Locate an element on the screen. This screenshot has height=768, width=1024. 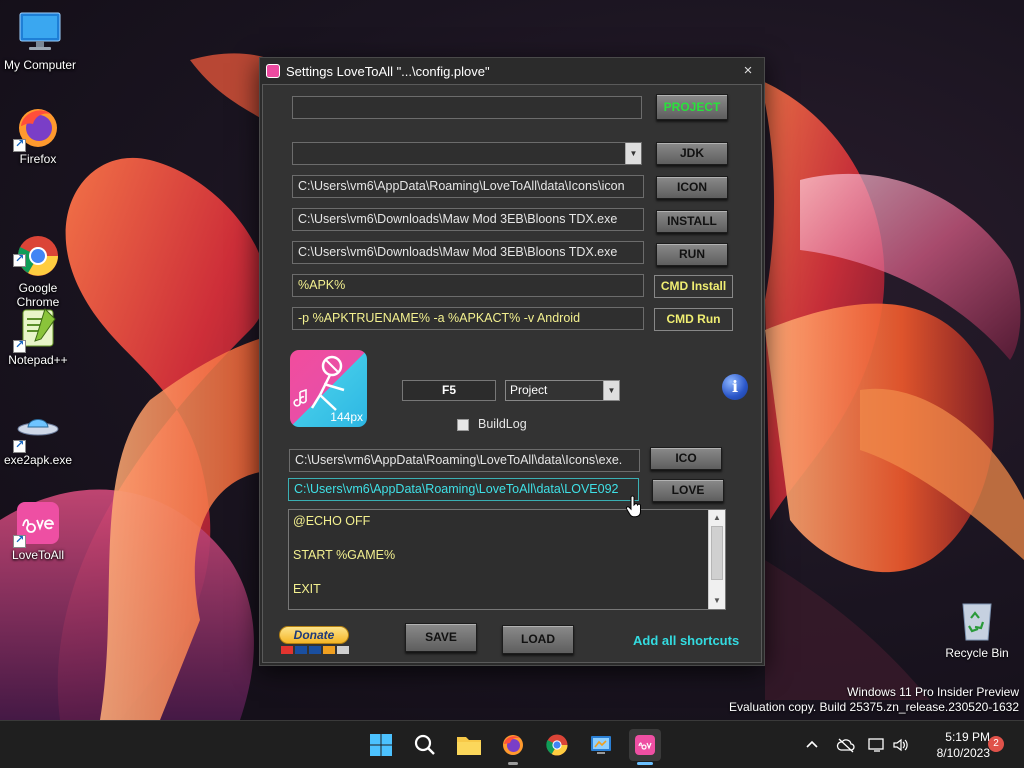
desktop-icon-exe2apk: exe2apk.exe is located at coordinates (38, 436).